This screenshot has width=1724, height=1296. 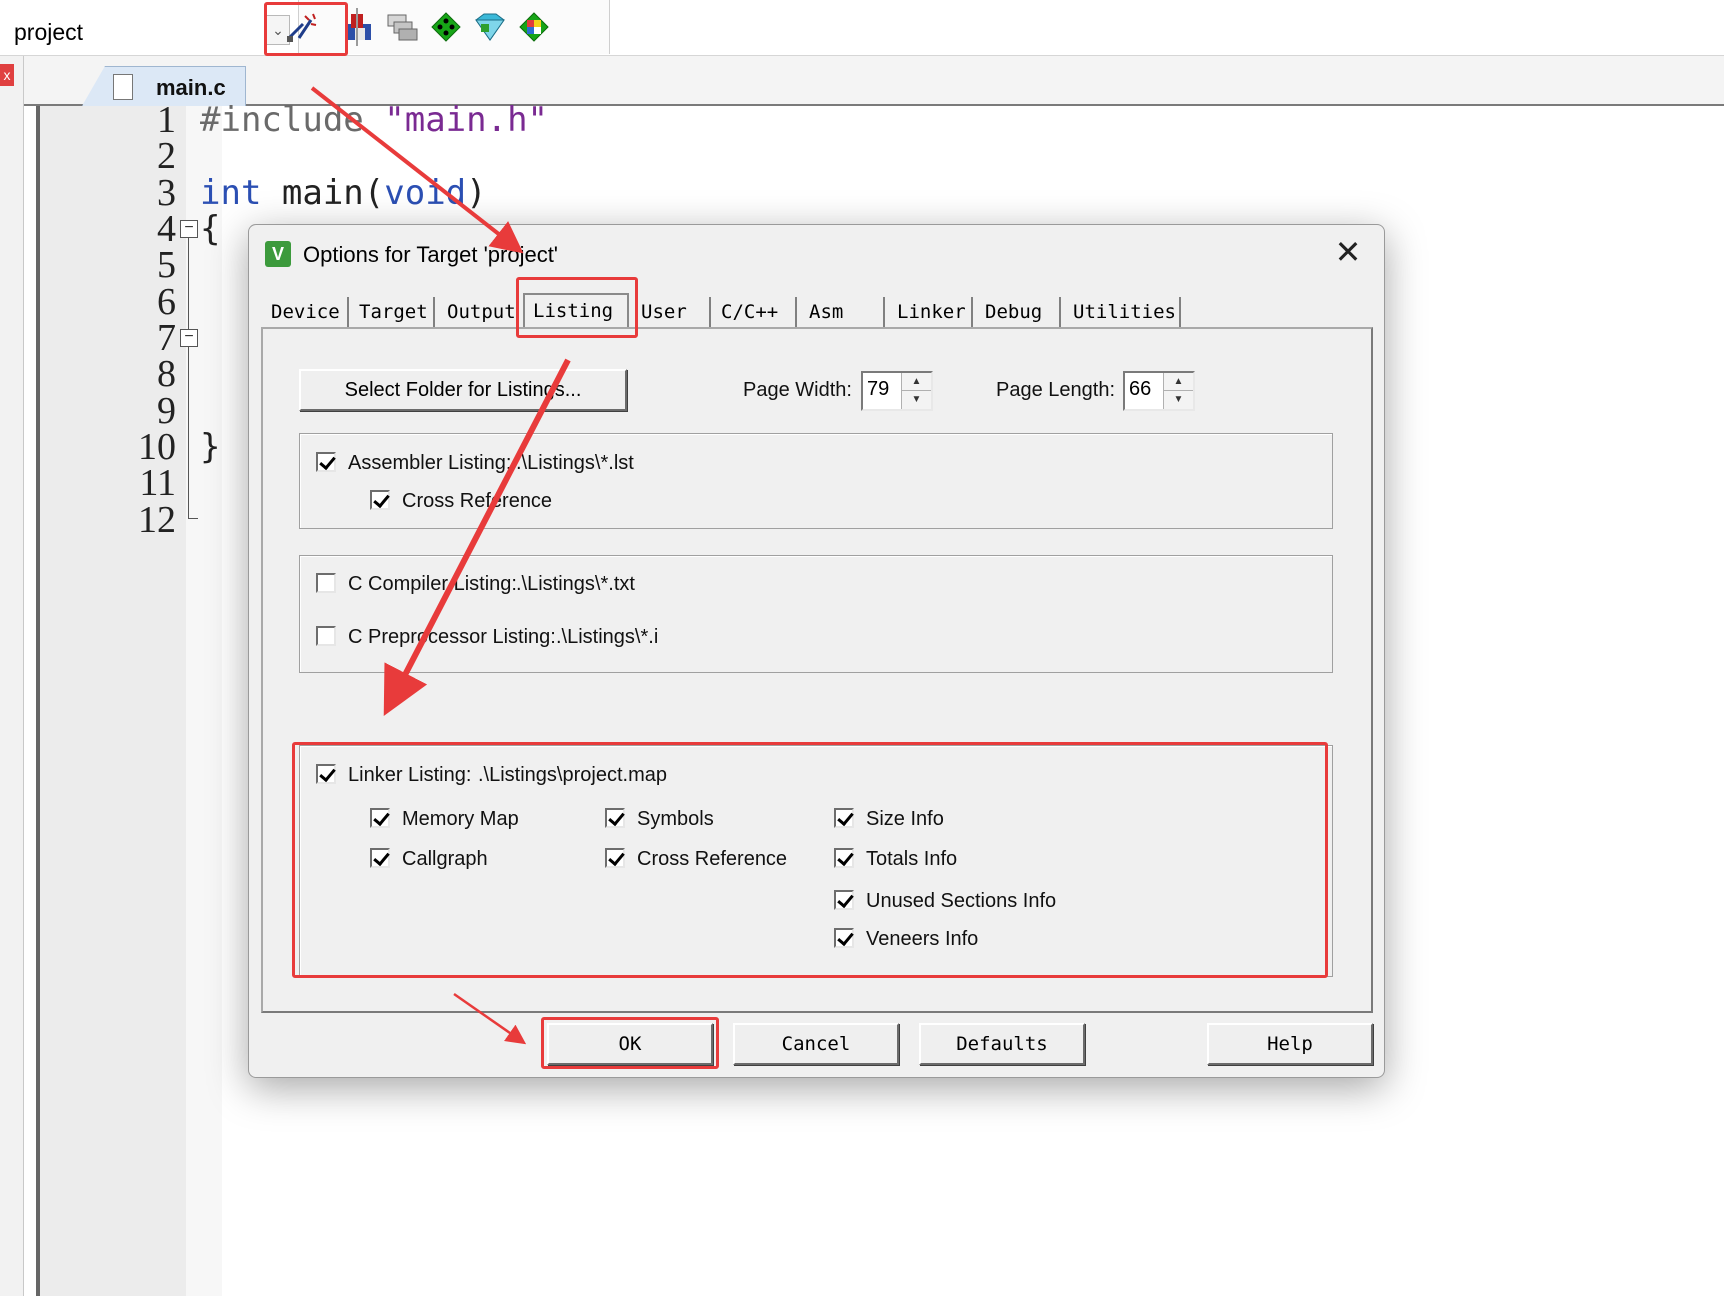 What do you see at coordinates (210, 447) in the screenshot?
I see `code-line-10: }` at bounding box center [210, 447].